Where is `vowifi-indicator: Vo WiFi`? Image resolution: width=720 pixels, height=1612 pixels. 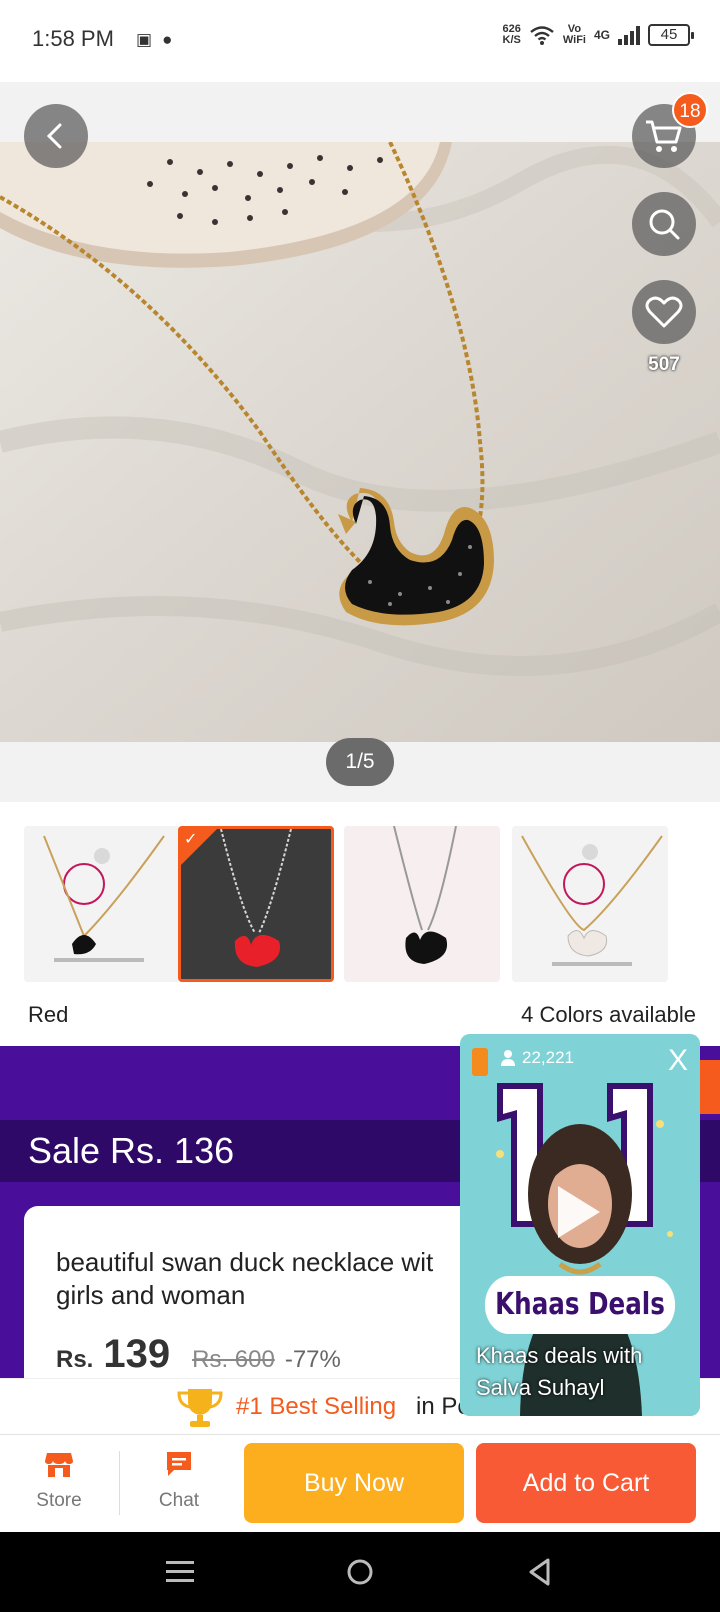 vowifi-indicator: Vo WiFi is located at coordinates (574, 35).